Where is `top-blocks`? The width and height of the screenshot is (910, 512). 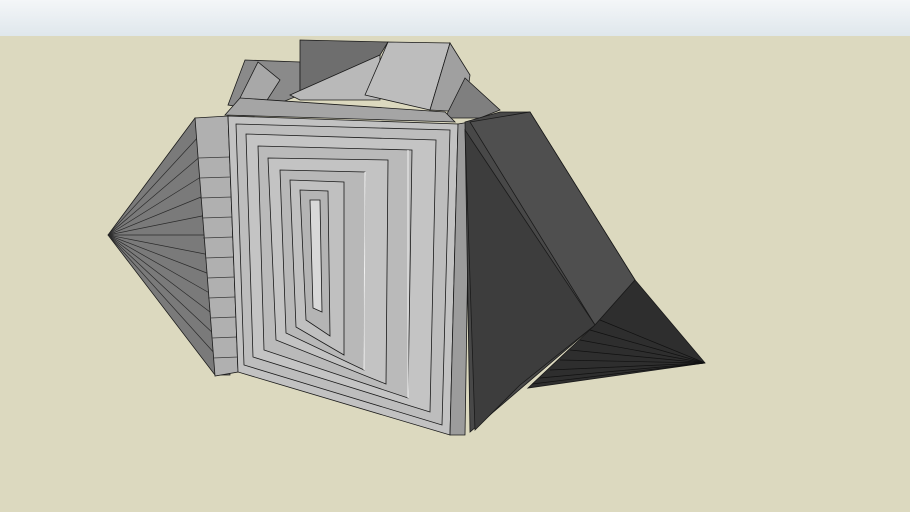 top-blocks is located at coordinates (362, 81).